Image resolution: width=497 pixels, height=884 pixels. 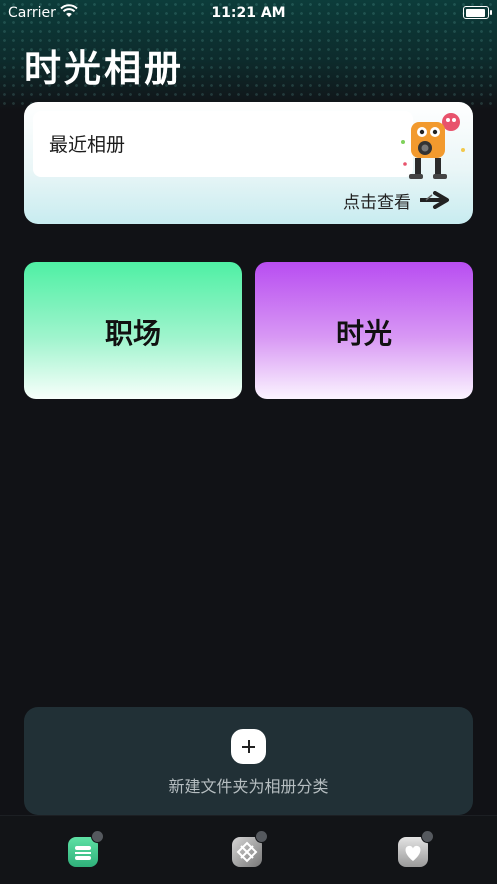 I want to click on tab-bar, so click(x=248, y=849).